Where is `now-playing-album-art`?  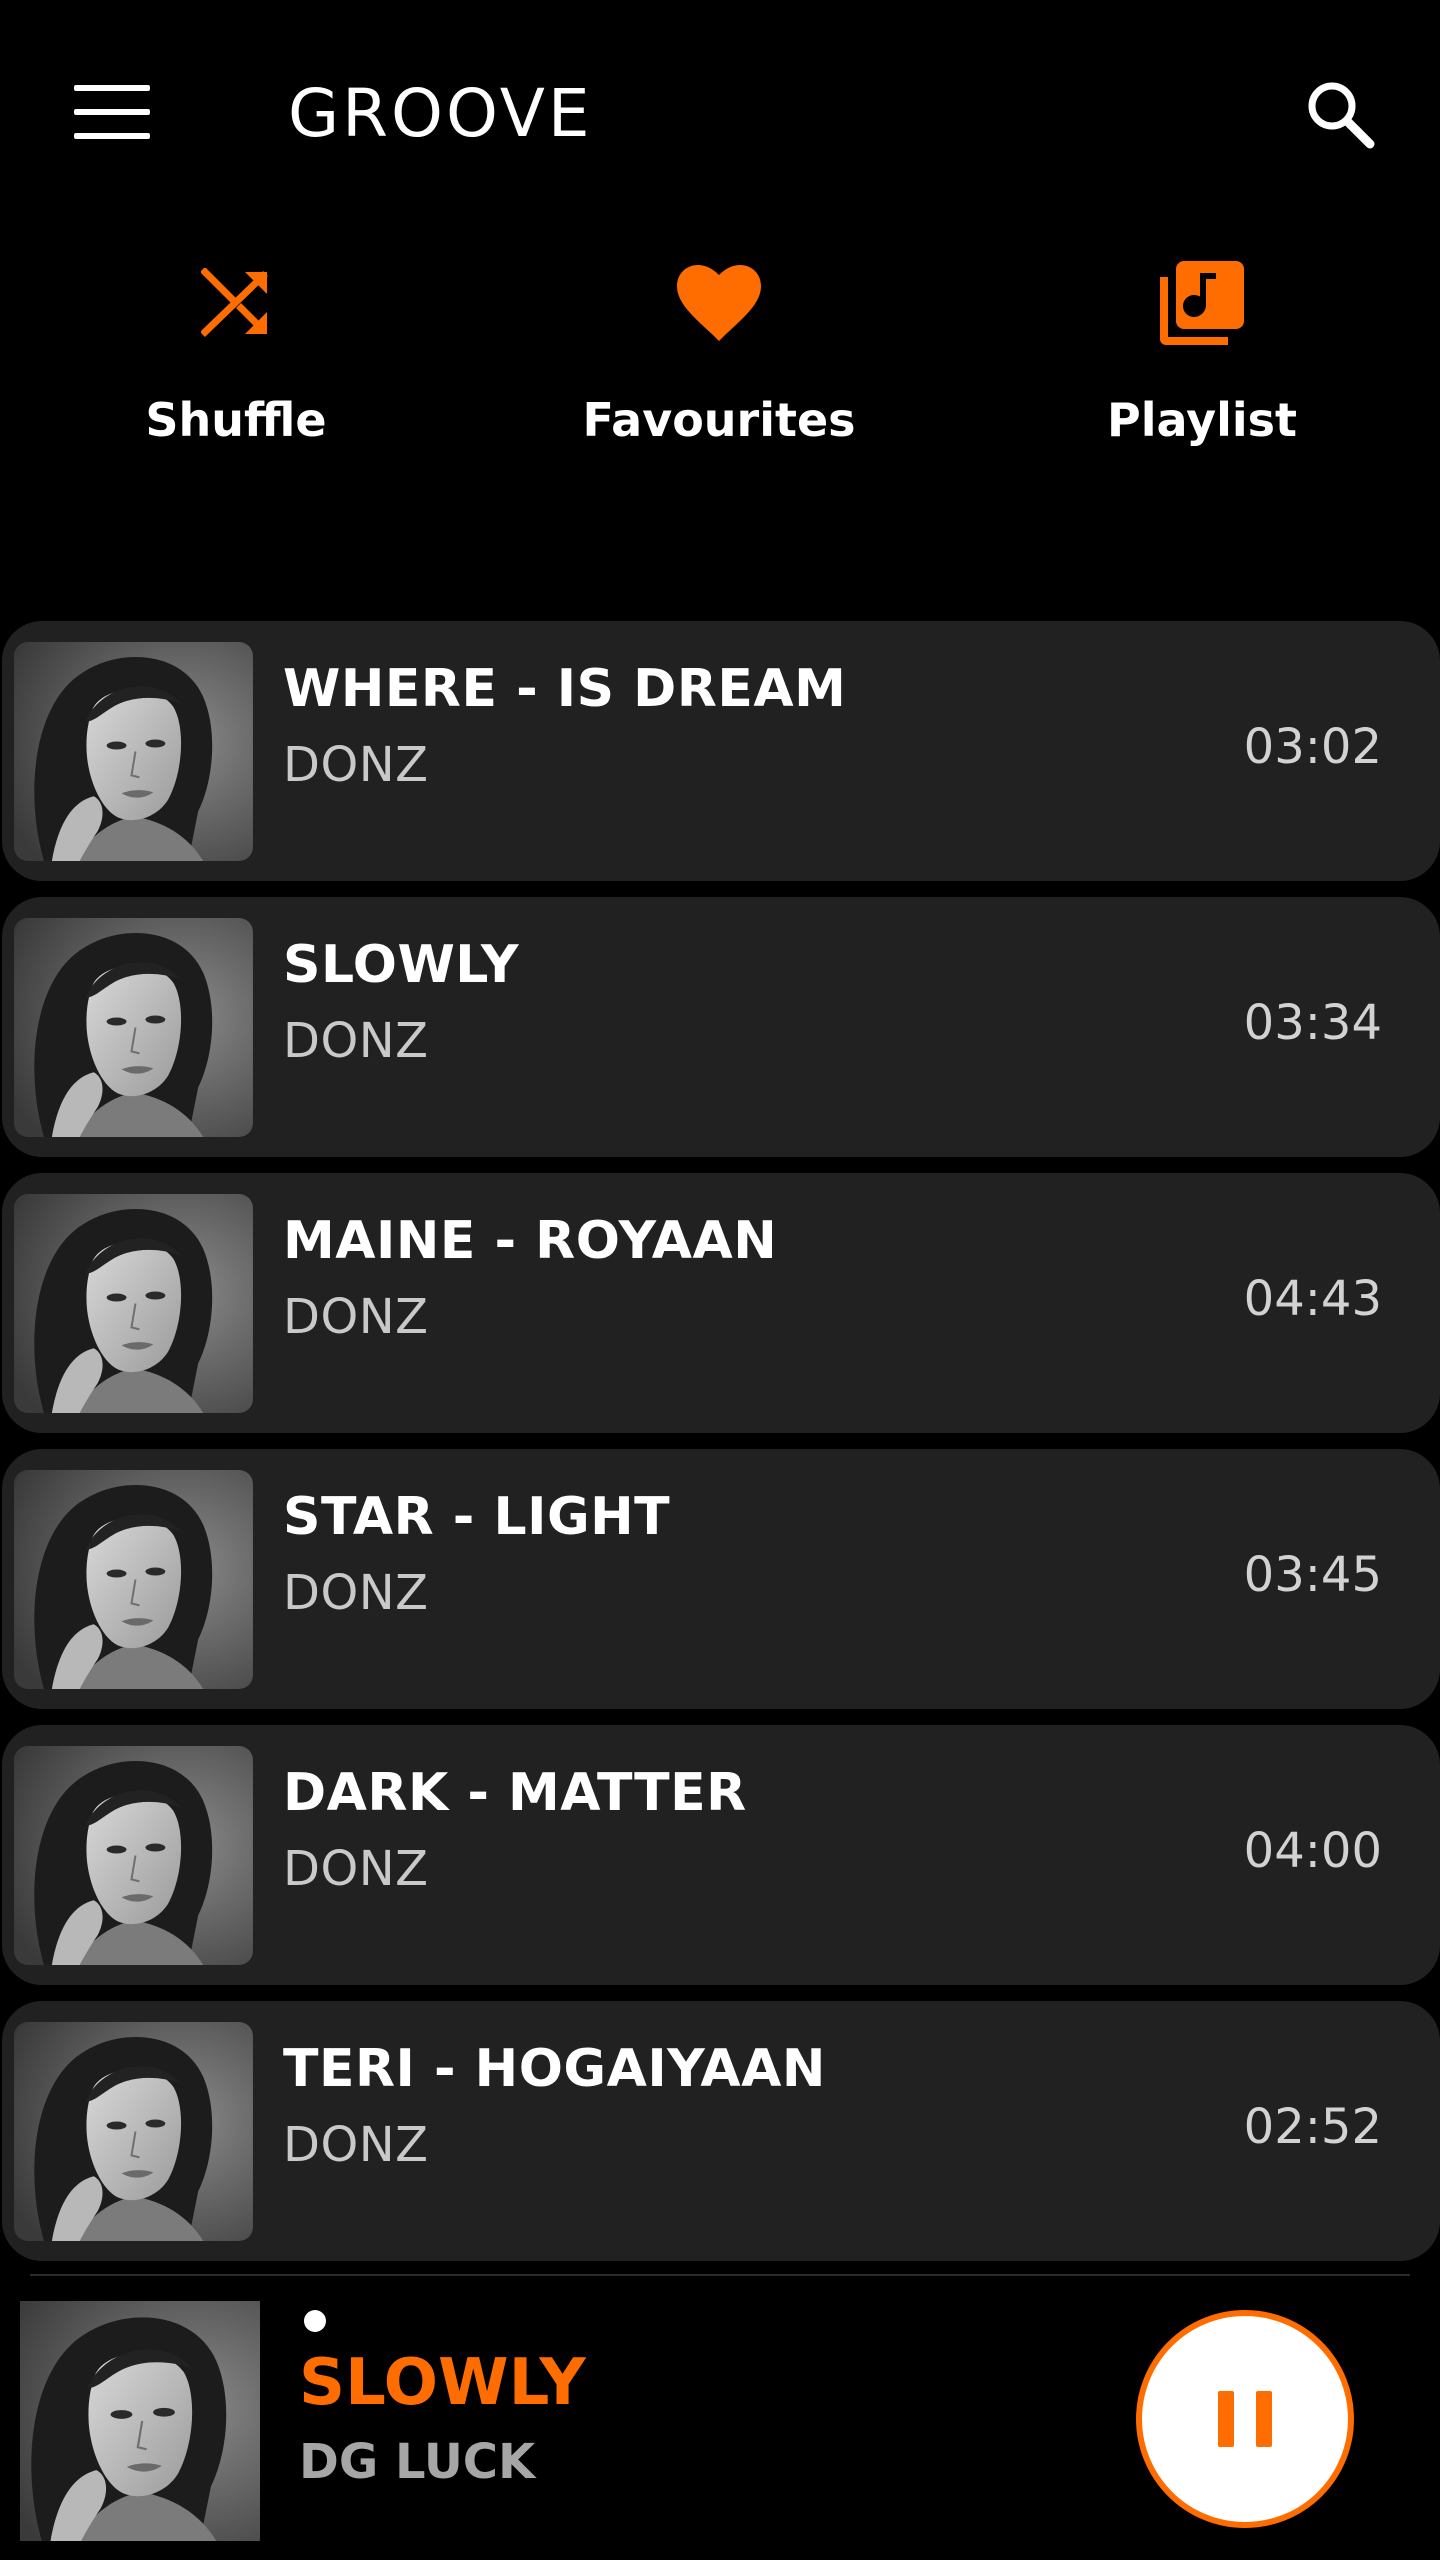 now-playing-album-art is located at coordinates (140, 2421).